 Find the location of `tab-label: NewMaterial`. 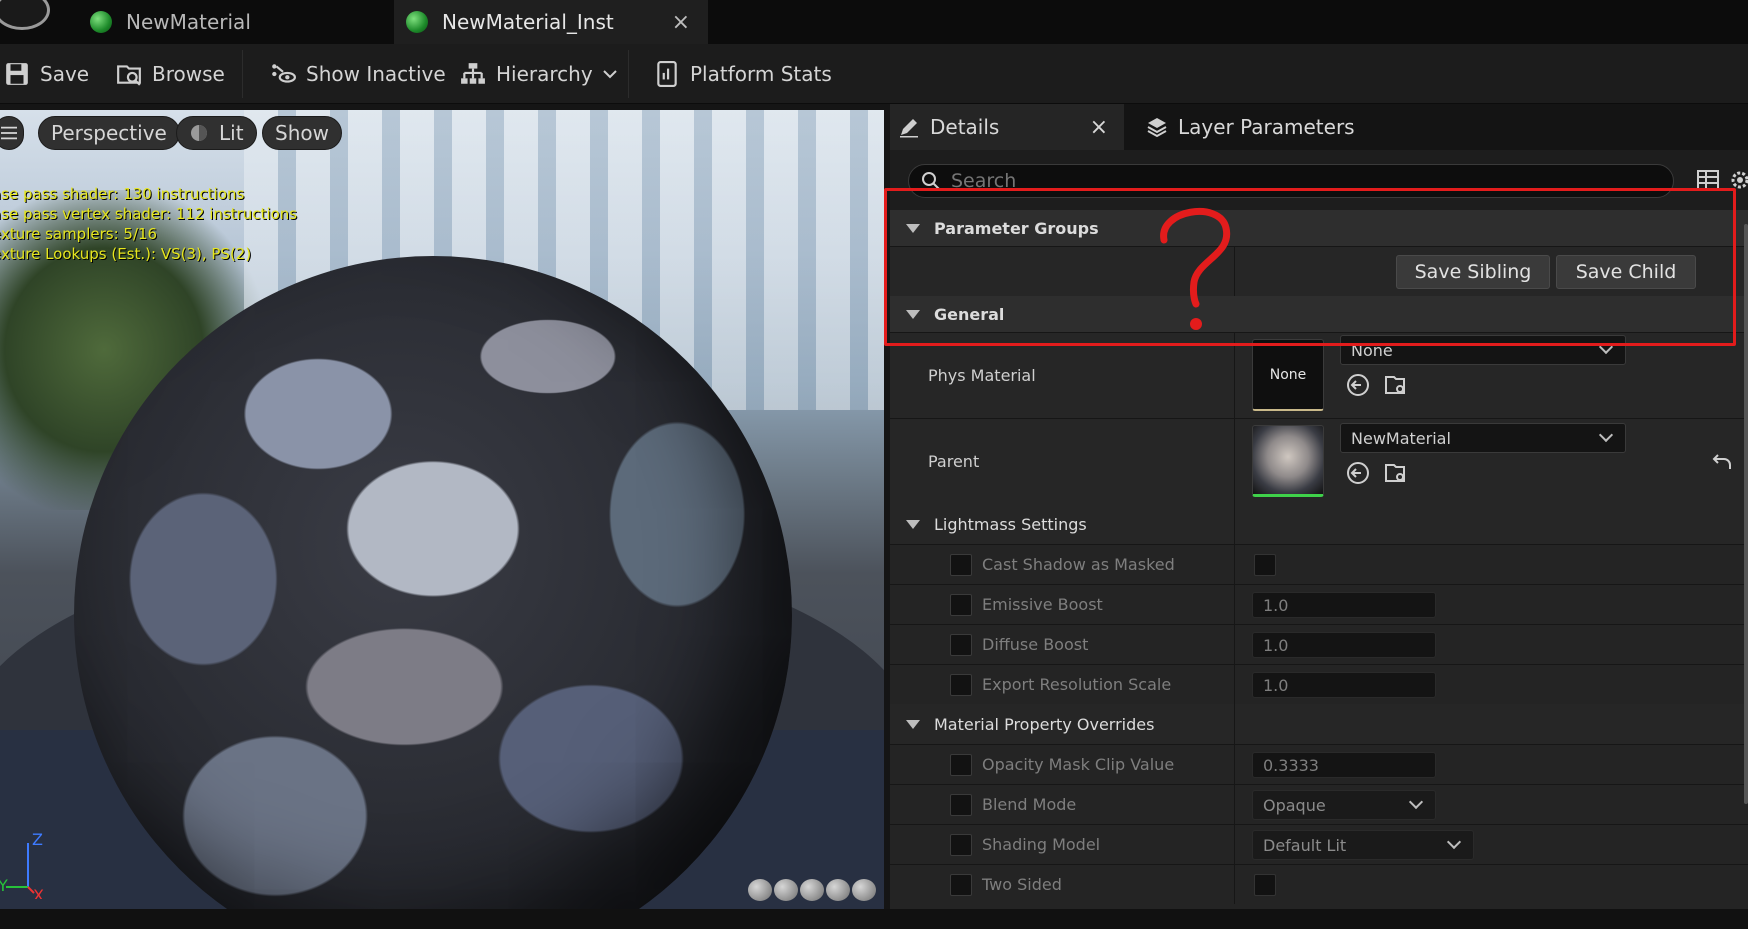

tab-label: NewMaterial is located at coordinates (188, 22).